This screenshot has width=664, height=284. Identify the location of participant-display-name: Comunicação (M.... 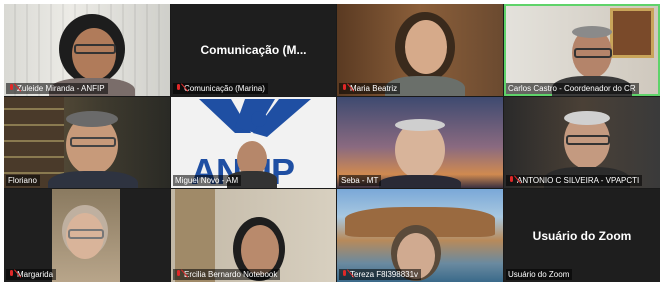
(253, 50).